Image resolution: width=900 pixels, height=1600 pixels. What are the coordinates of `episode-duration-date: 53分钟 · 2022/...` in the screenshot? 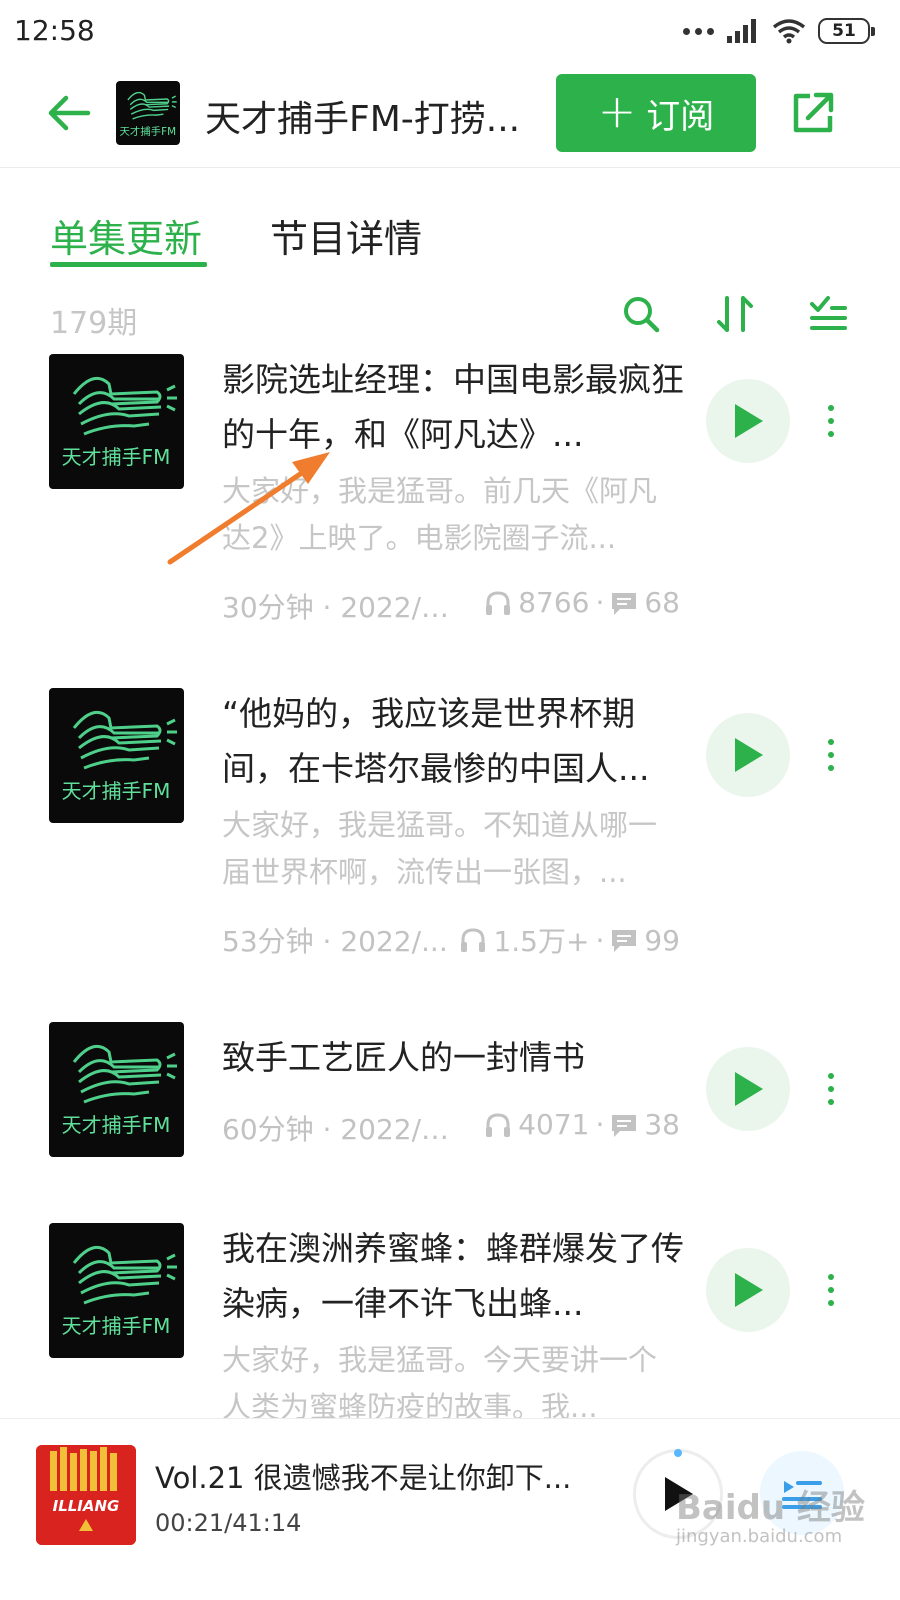 It's located at (335, 941).